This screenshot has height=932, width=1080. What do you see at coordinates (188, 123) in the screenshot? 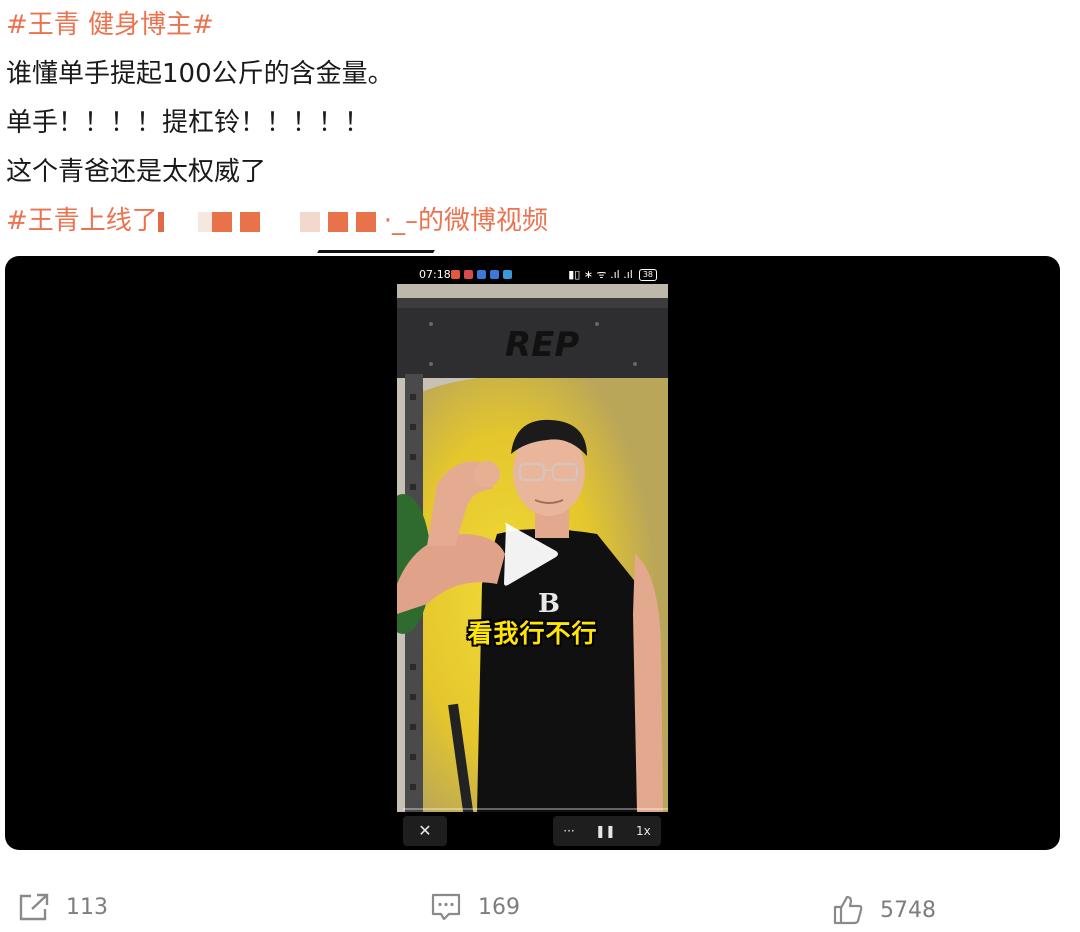
I see `post-line-3: 单手！！！！提杠铃！！！！！` at bounding box center [188, 123].